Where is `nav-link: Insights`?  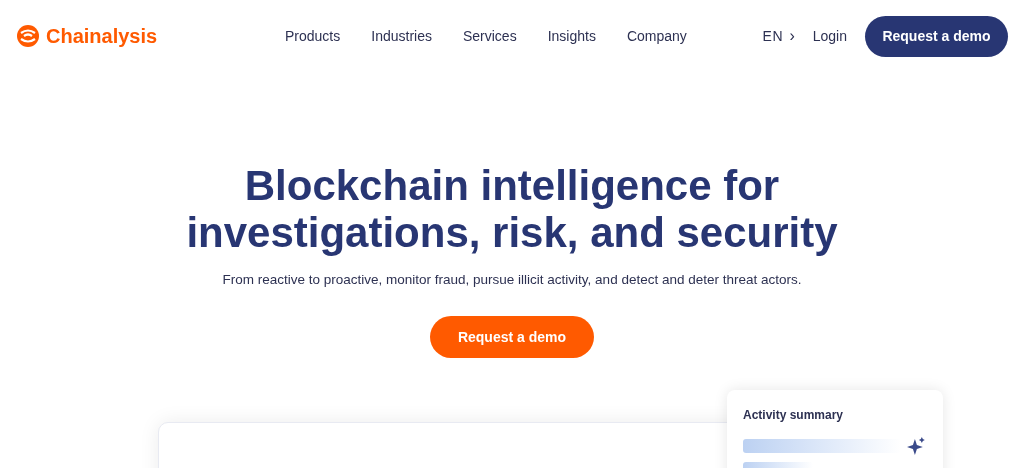 nav-link: Insights is located at coordinates (571, 36).